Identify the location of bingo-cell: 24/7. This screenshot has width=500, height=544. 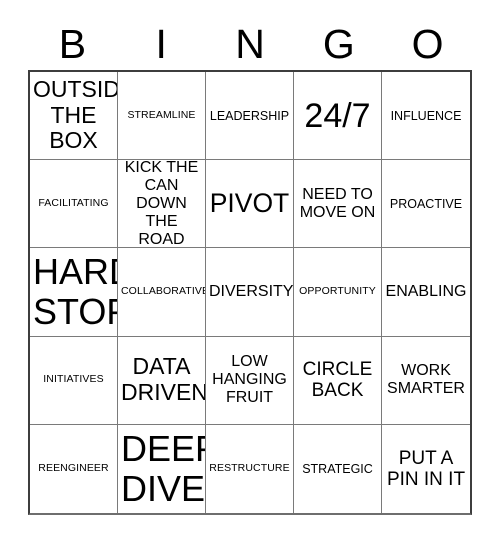
(338, 116).